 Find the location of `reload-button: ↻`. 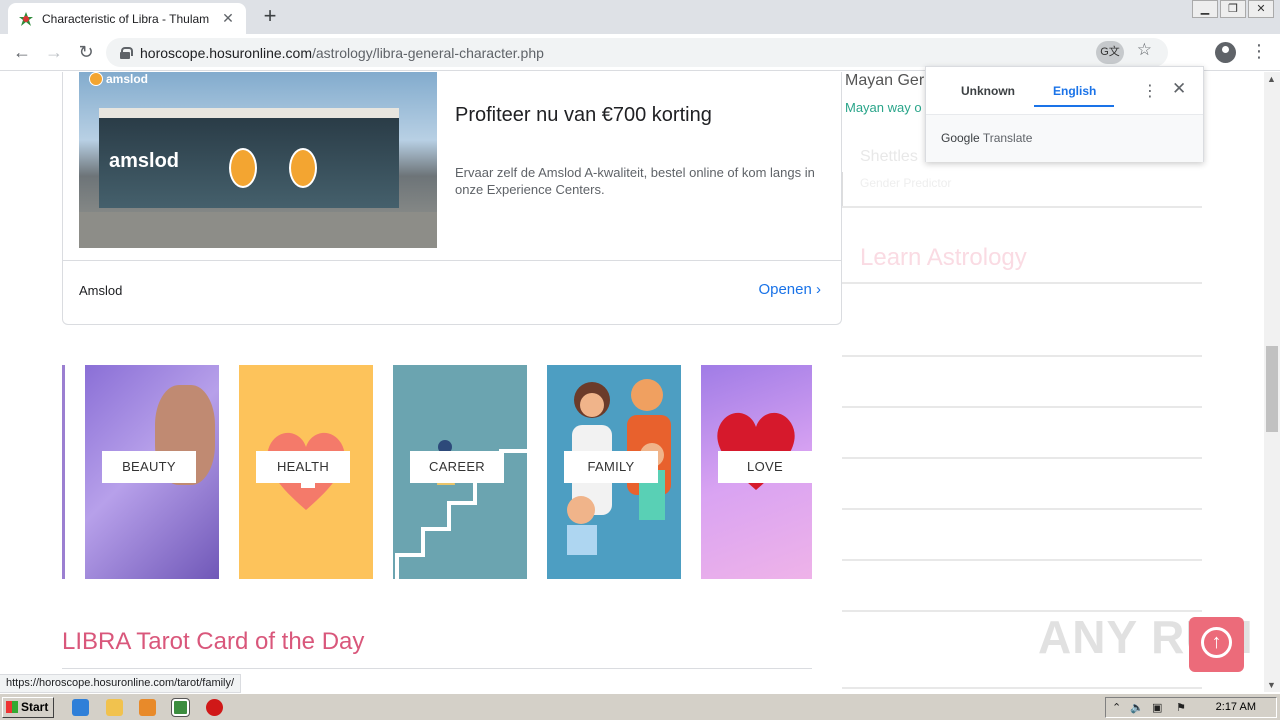

reload-button: ↻ is located at coordinates (86, 53).